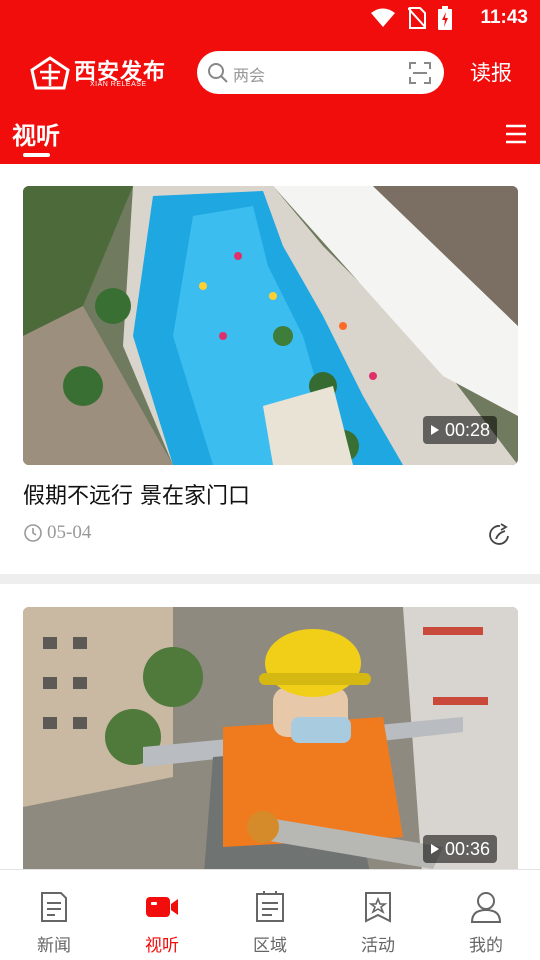 The image size is (540, 960). Describe the element at coordinates (270, 906) in the screenshot. I see `region-icon` at that location.